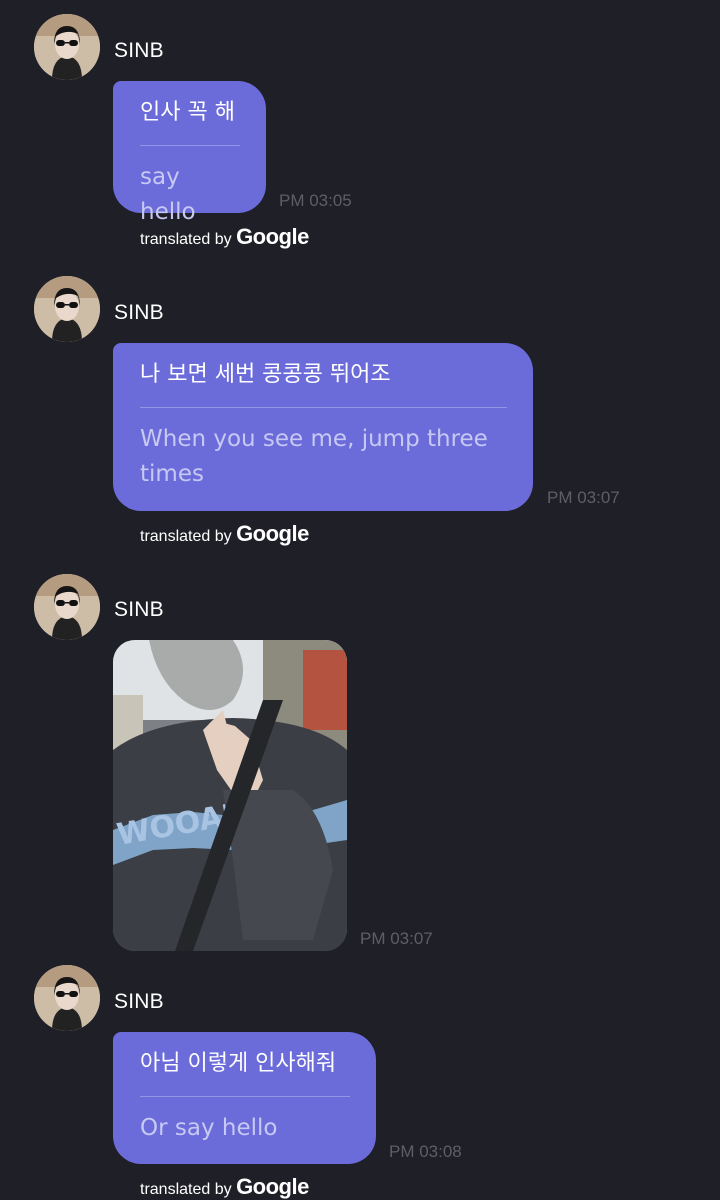 The width and height of the screenshot is (720, 1200). Describe the element at coordinates (189, 153) in the screenshot. I see `message-bubble: 인사 꼭 해 say hello` at that location.